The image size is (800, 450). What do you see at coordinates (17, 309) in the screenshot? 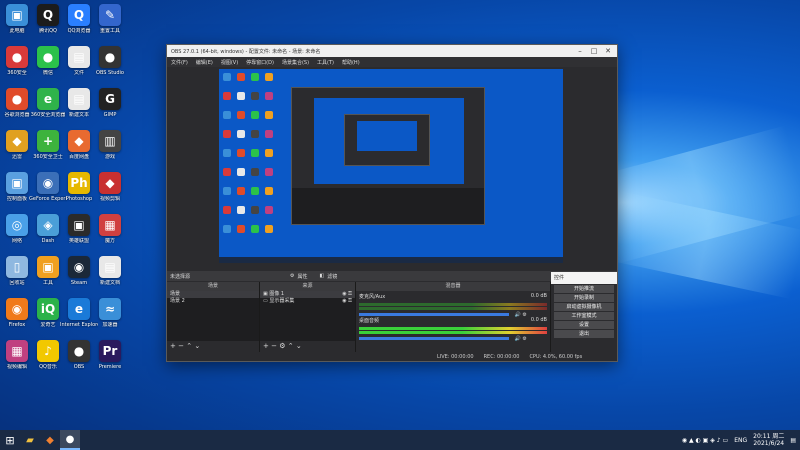
I see `app-icon: ◉` at bounding box center [17, 309].